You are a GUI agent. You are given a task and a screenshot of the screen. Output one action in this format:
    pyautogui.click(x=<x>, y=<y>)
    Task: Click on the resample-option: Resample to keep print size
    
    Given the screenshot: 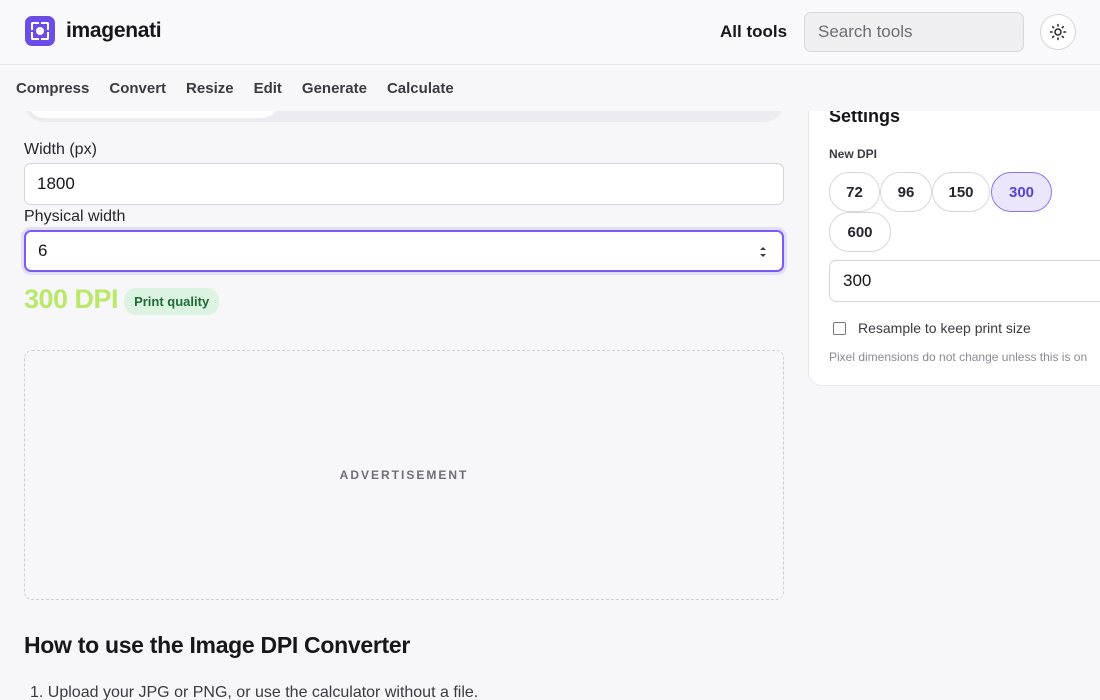 What is the action you would take?
    pyautogui.click(x=932, y=328)
    